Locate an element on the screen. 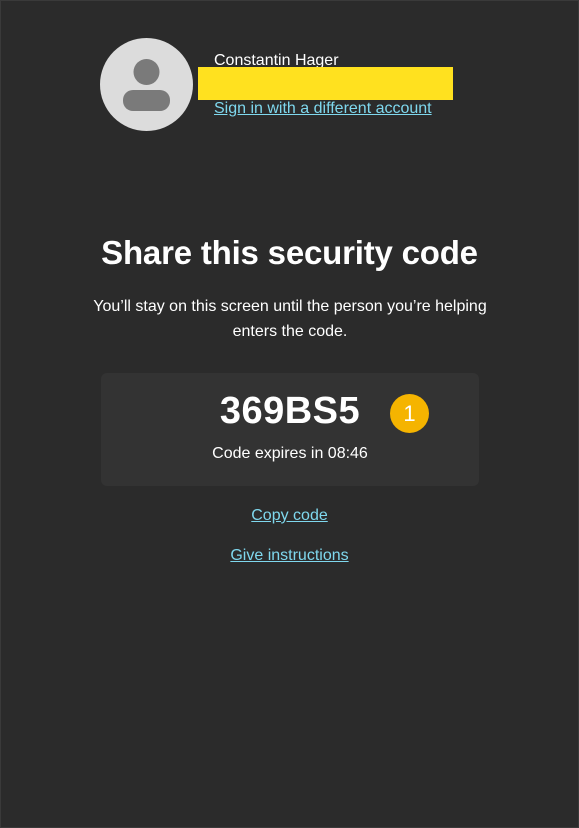  step-number-badge: 1 is located at coordinates (409, 413).